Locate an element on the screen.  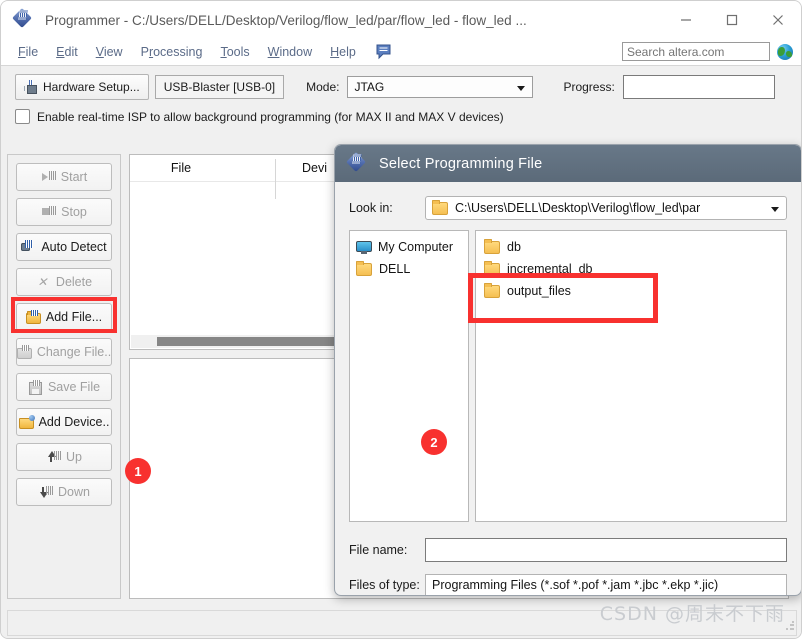
stop-button: Stop is located at coordinates (64, 212).